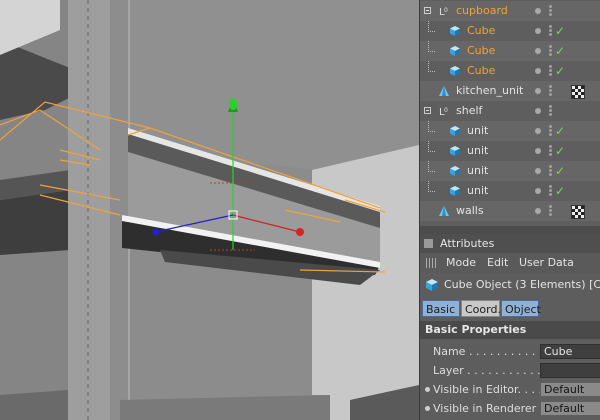  What do you see at coordinates (546, 263) in the screenshot?
I see `menu-user-data: User Data` at bounding box center [546, 263].